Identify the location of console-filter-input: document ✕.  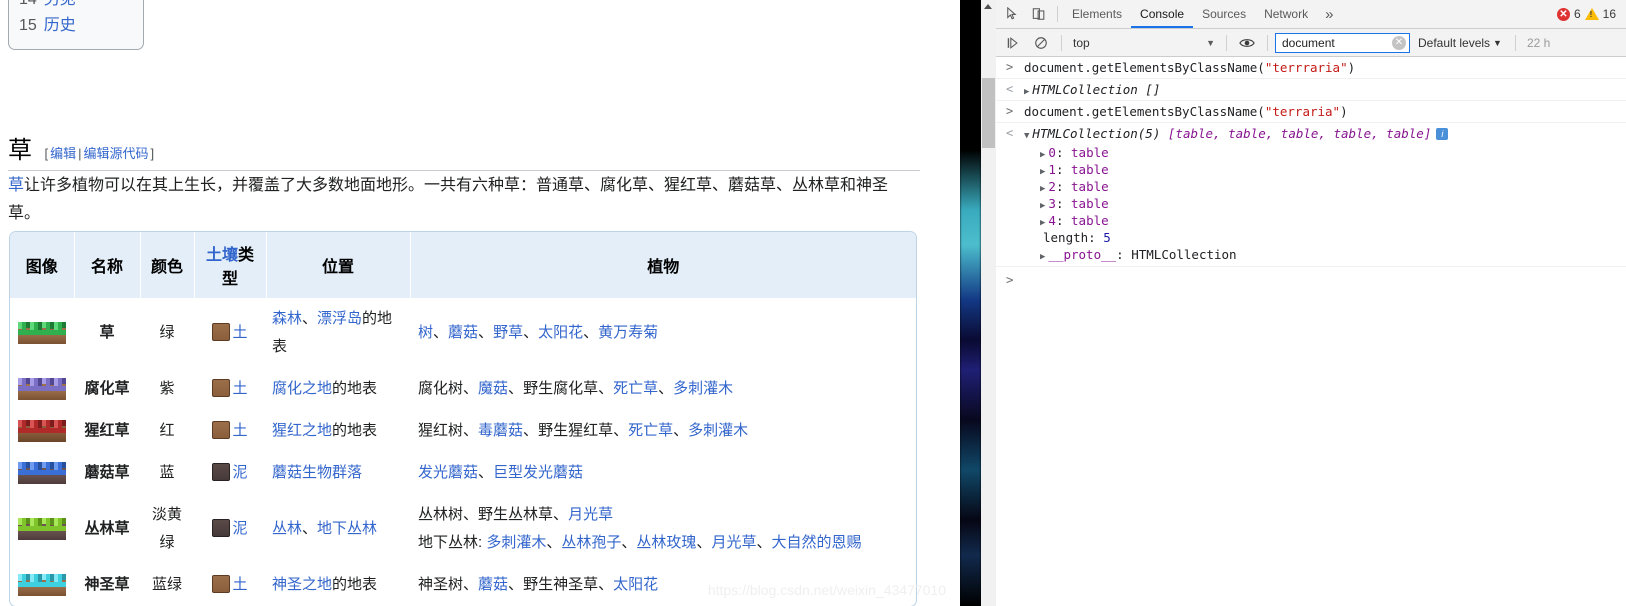
(1342, 42).